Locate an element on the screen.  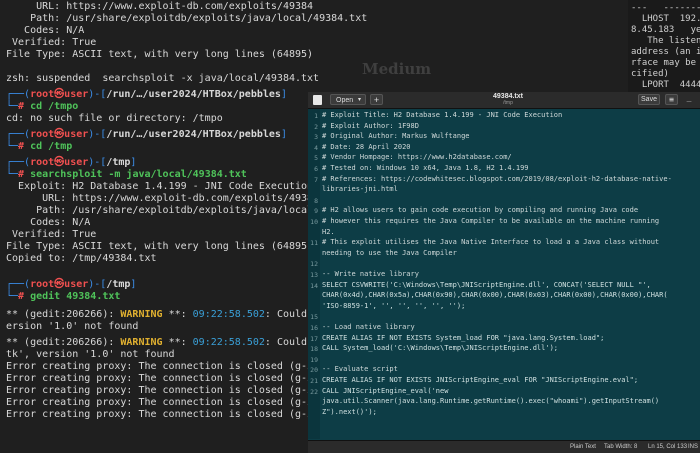
code-line: # Original Author: Markus Wulftange is located at coordinates (396, 136).